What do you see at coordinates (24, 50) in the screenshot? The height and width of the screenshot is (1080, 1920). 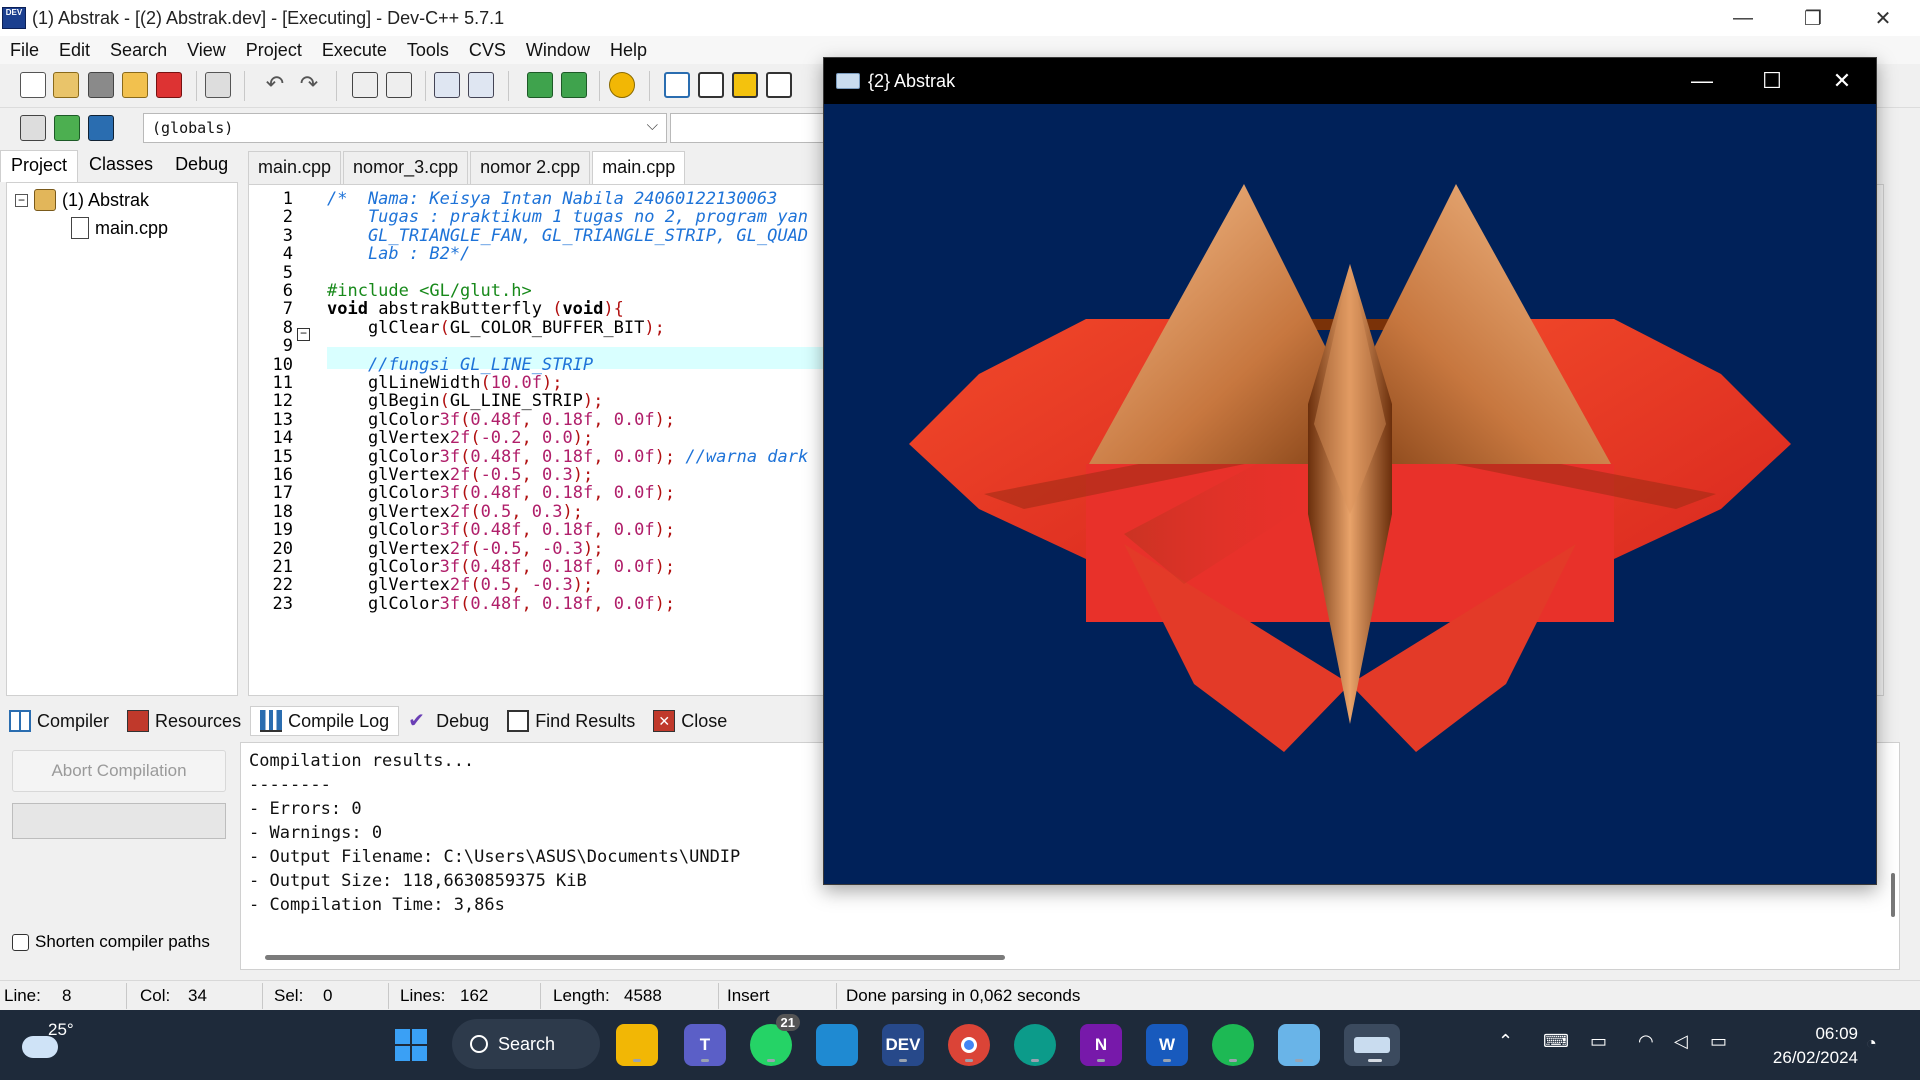 I see `menu-file: File` at bounding box center [24, 50].